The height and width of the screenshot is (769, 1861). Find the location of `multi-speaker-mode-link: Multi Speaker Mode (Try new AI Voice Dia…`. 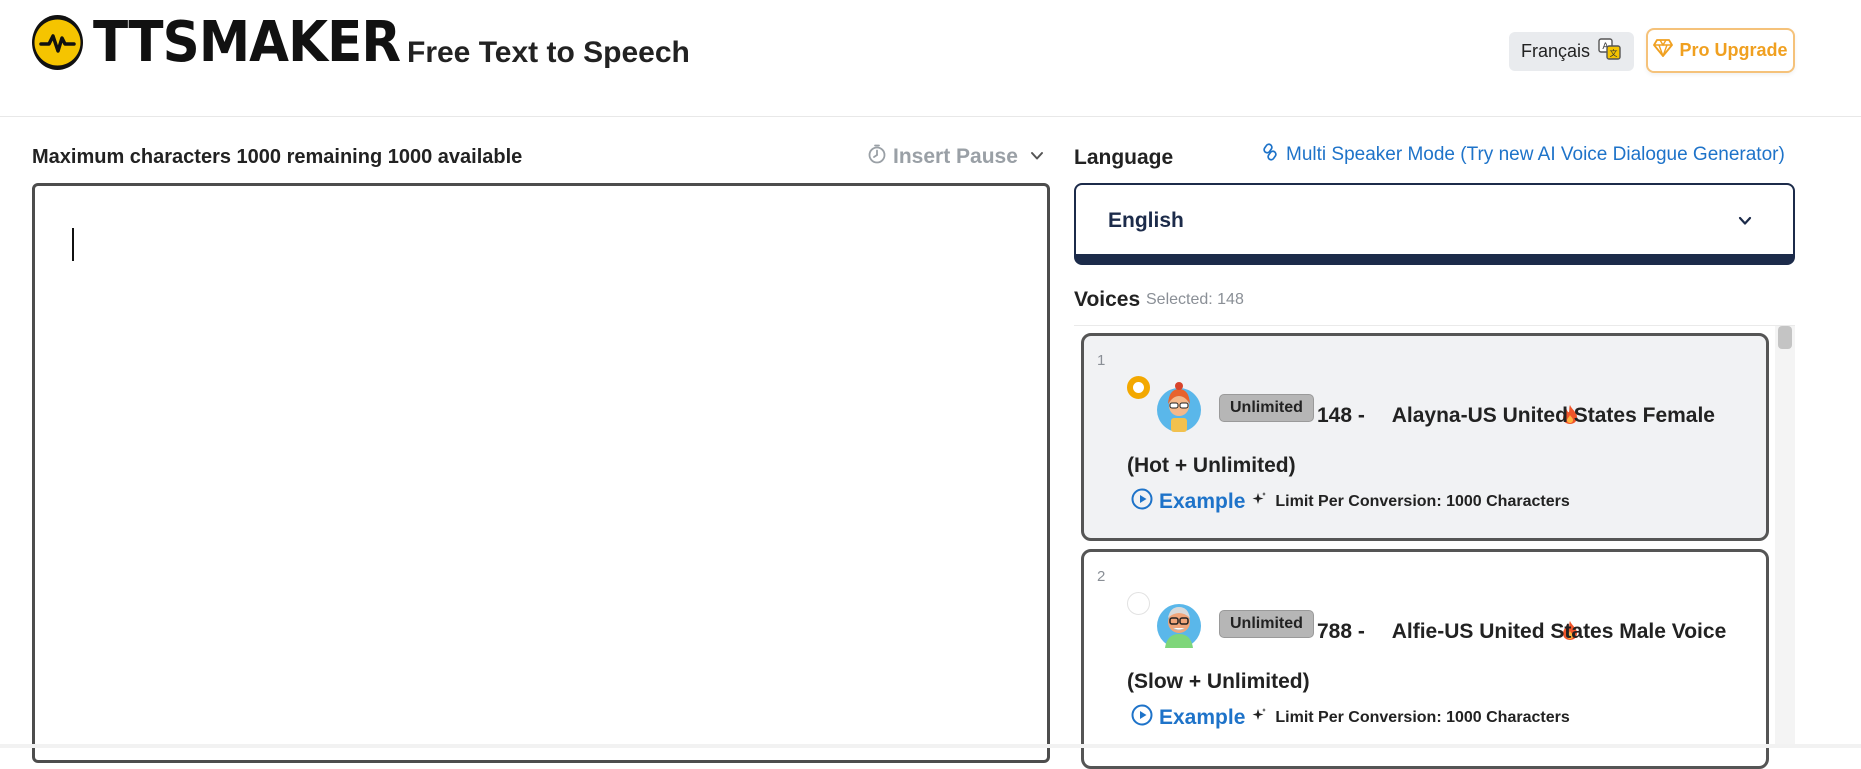

multi-speaker-mode-link: Multi Speaker Mode (Try new AI Voice Dia… is located at coordinates (1523, 155).